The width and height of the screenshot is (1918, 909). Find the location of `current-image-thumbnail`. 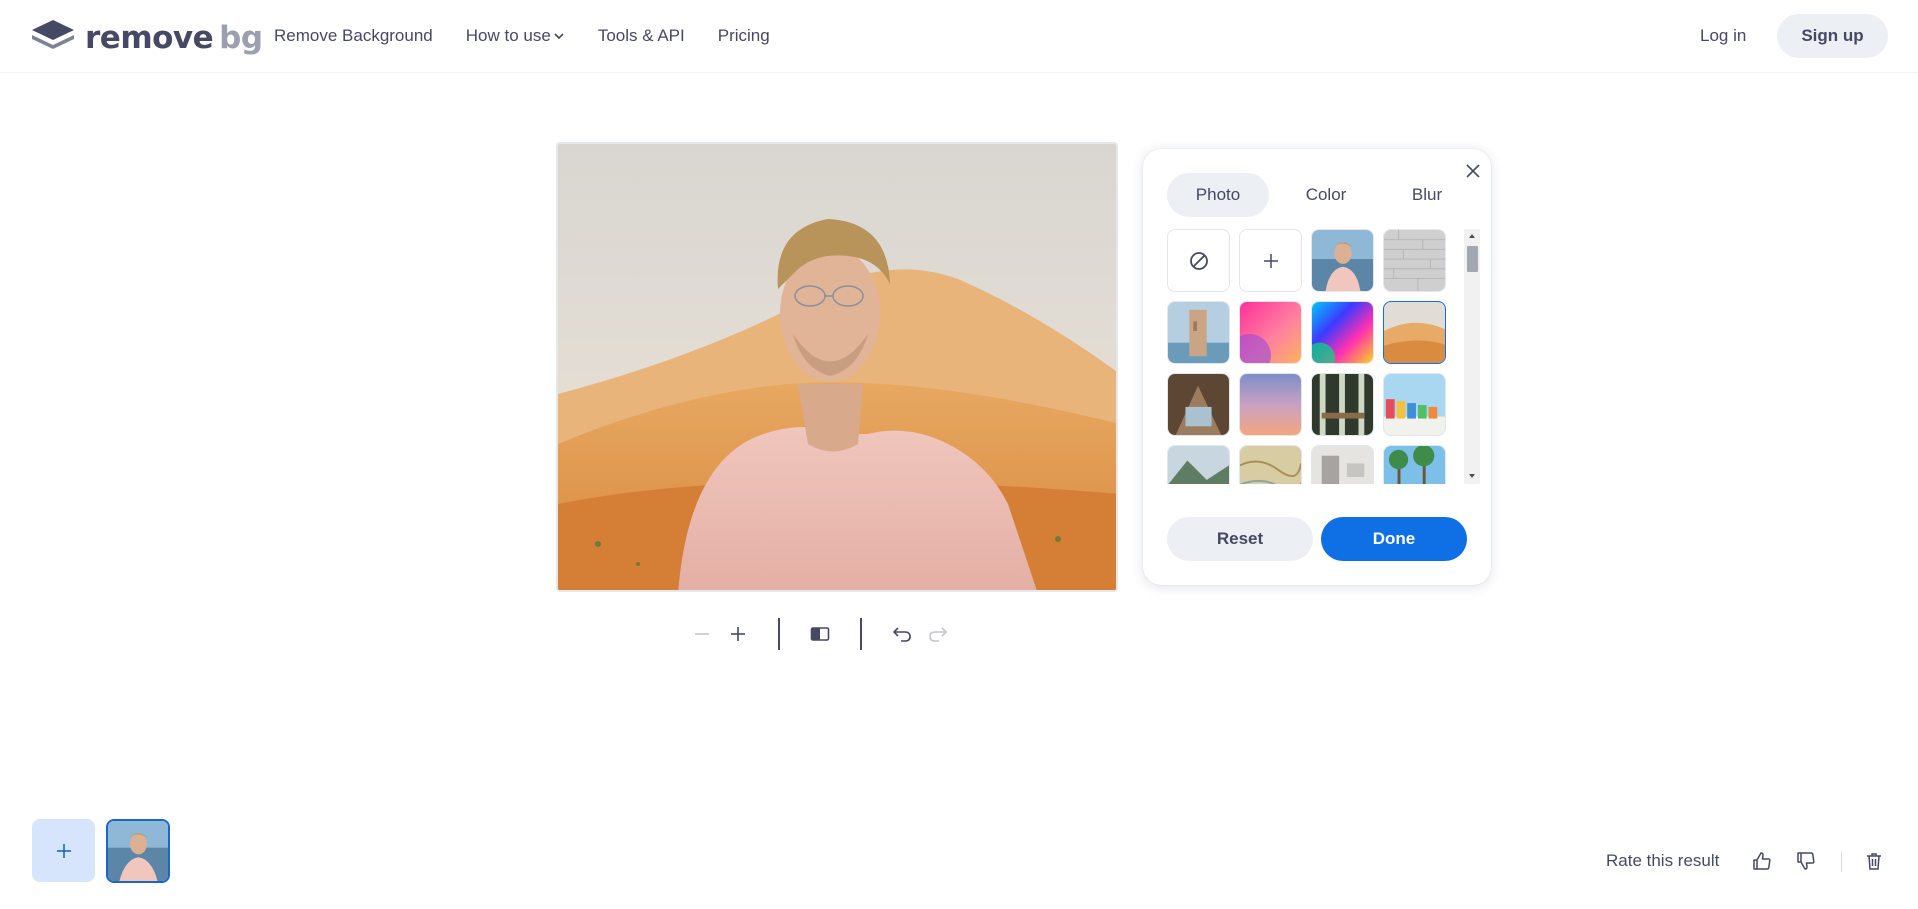

current-image-thumbnail is located at coordinates (138, 851).